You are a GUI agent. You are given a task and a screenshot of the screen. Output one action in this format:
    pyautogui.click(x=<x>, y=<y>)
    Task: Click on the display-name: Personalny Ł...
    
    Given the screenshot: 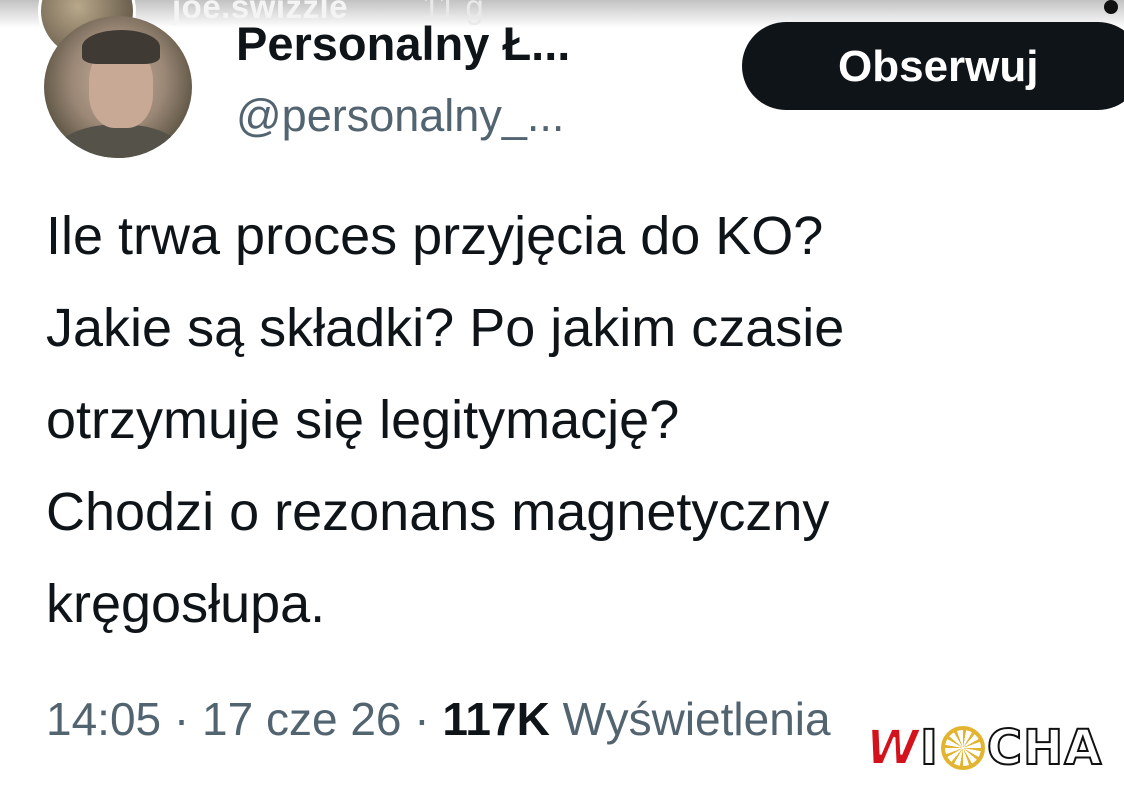 What is the action you would take?
    pyautogui.click(x=403, y=43)
    